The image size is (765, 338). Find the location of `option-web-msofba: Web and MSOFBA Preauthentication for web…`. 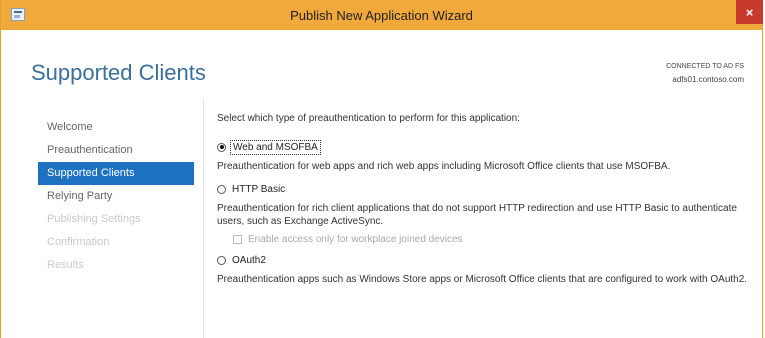

option-web-msofba: Web and MSOFBA Preauthentication for web… is located at coordinates (487, 156).